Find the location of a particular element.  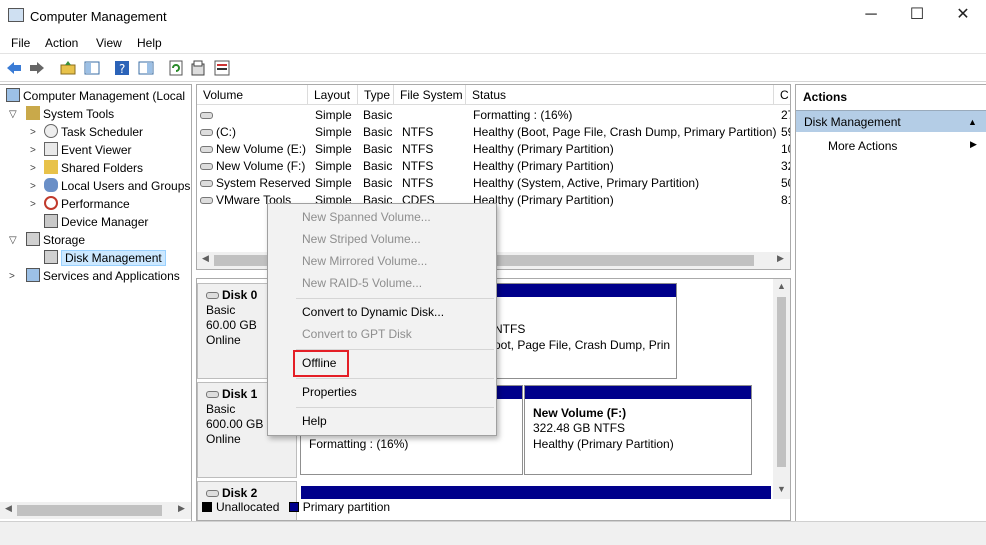

menu-file: File is located at coordinates (20, 43).